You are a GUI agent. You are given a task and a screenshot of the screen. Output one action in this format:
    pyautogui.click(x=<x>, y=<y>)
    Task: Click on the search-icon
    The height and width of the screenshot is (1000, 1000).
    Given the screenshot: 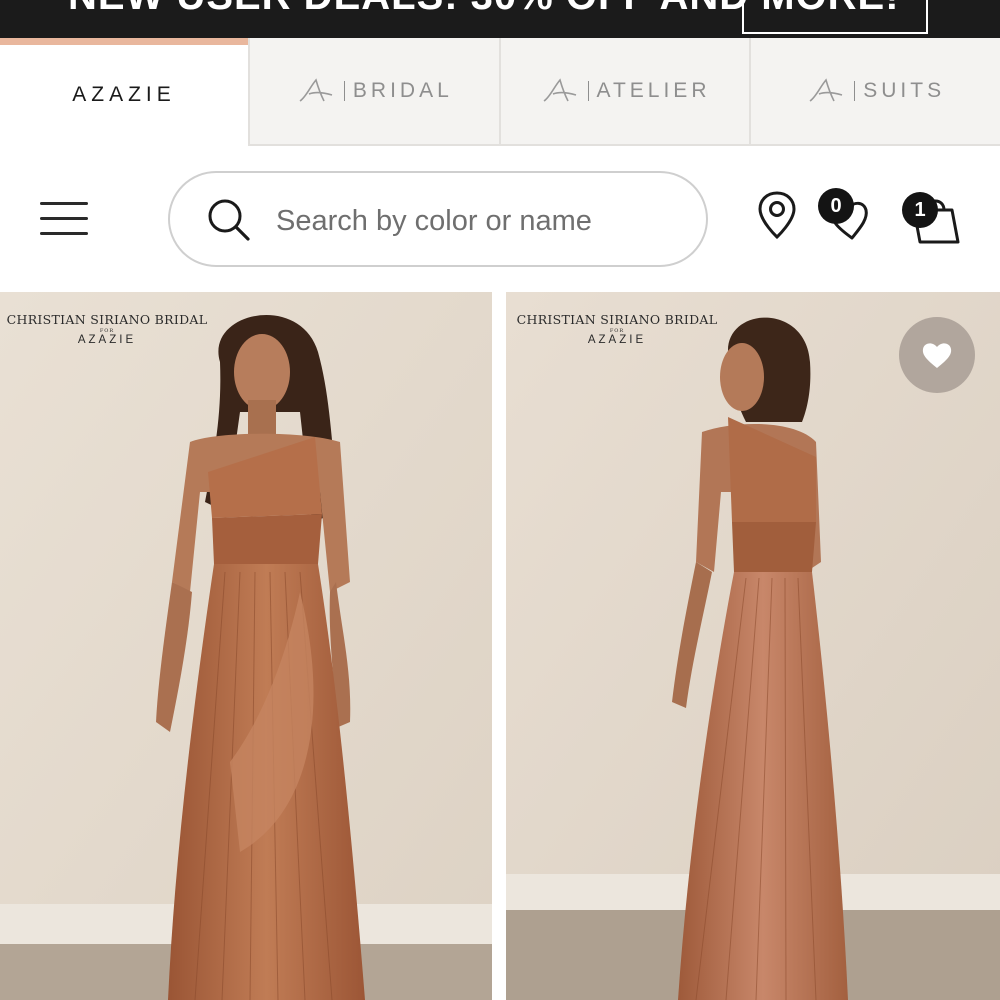 What is the action you would take?
    pyautogui.click(x=229, y=220)
    